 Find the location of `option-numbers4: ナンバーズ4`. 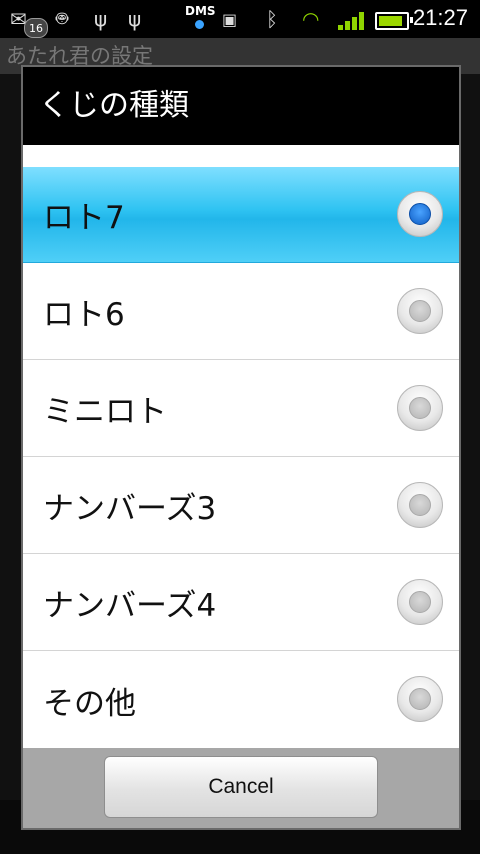

option-numbers4: ナンバーズ4 is located at coordinates (241, 603).